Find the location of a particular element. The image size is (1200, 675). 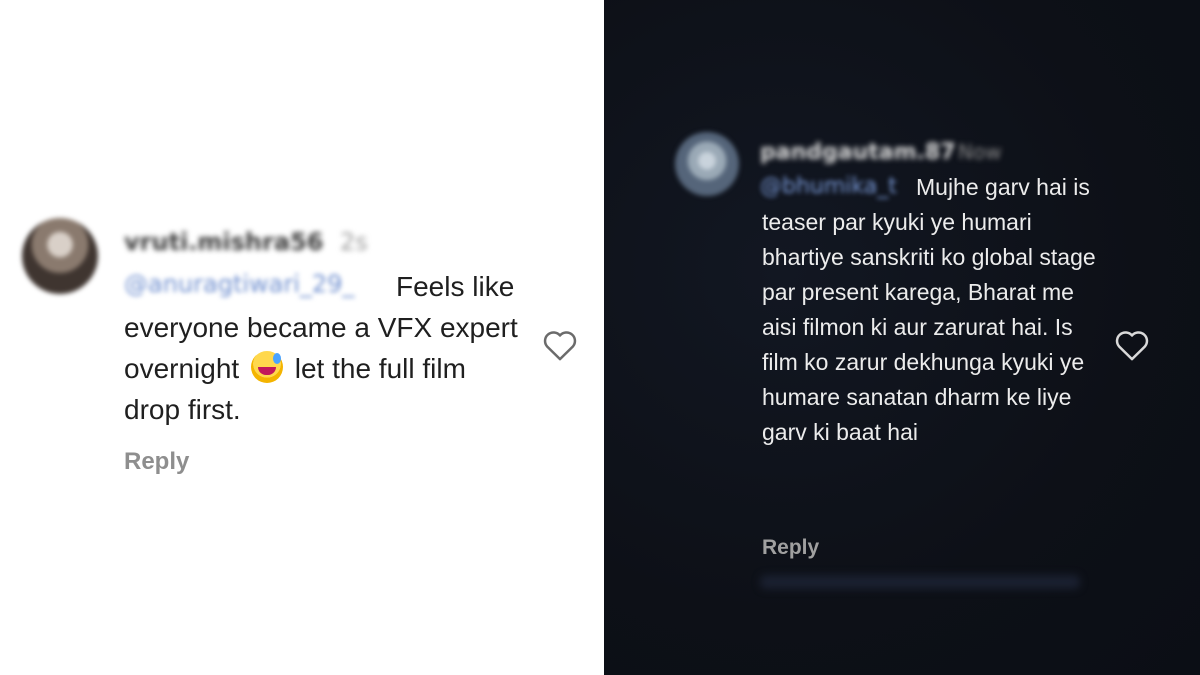

comment-timestamp: Now is located at coordinates (980, 152).